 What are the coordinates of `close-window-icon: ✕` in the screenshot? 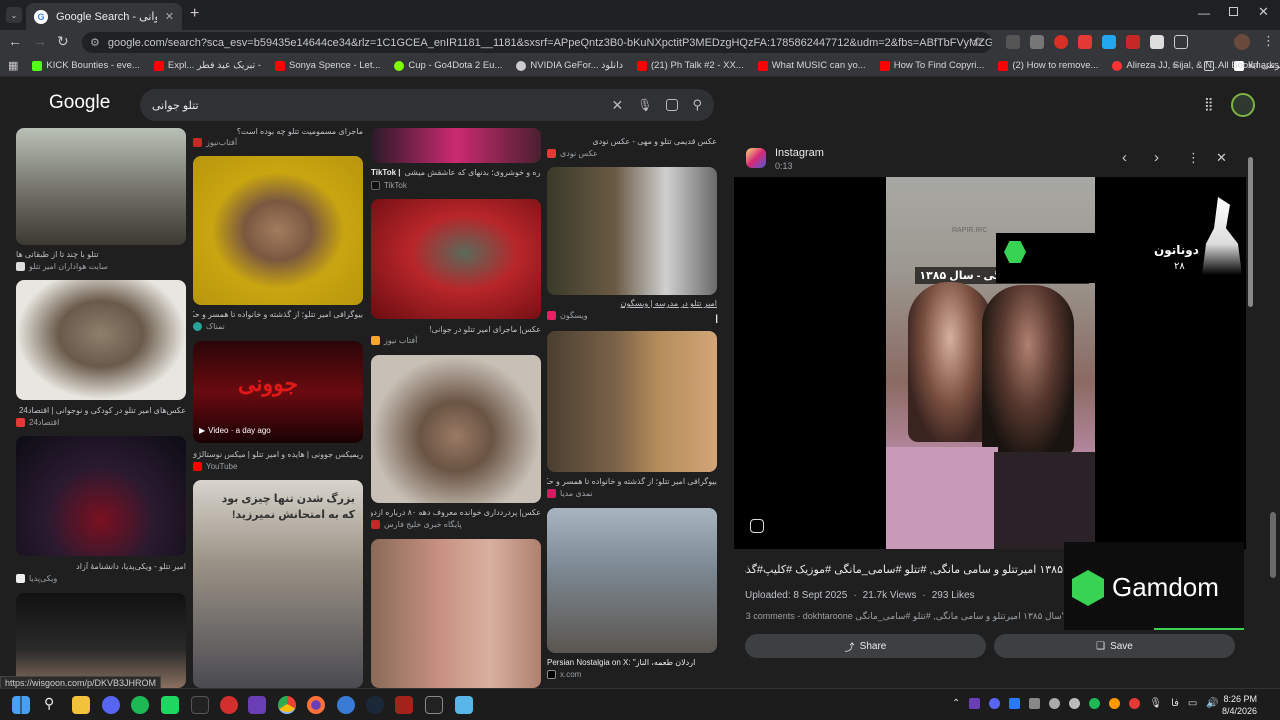 It's located at (1263, 12).